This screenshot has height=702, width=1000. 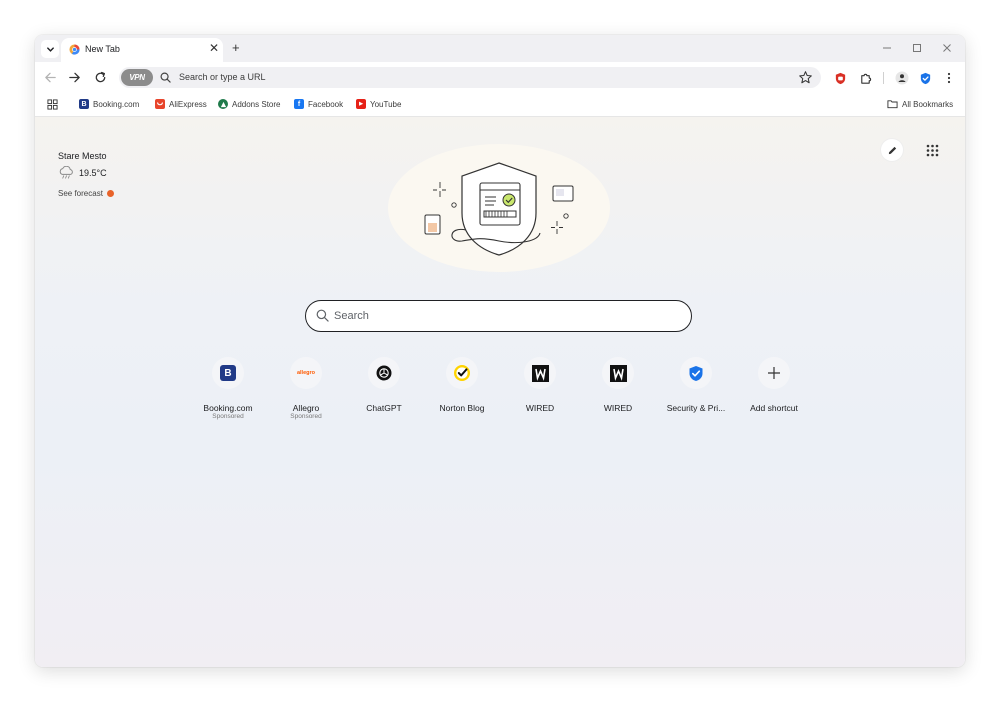 I want to click on adblock-shield-icon, so click(x=840, y=78).